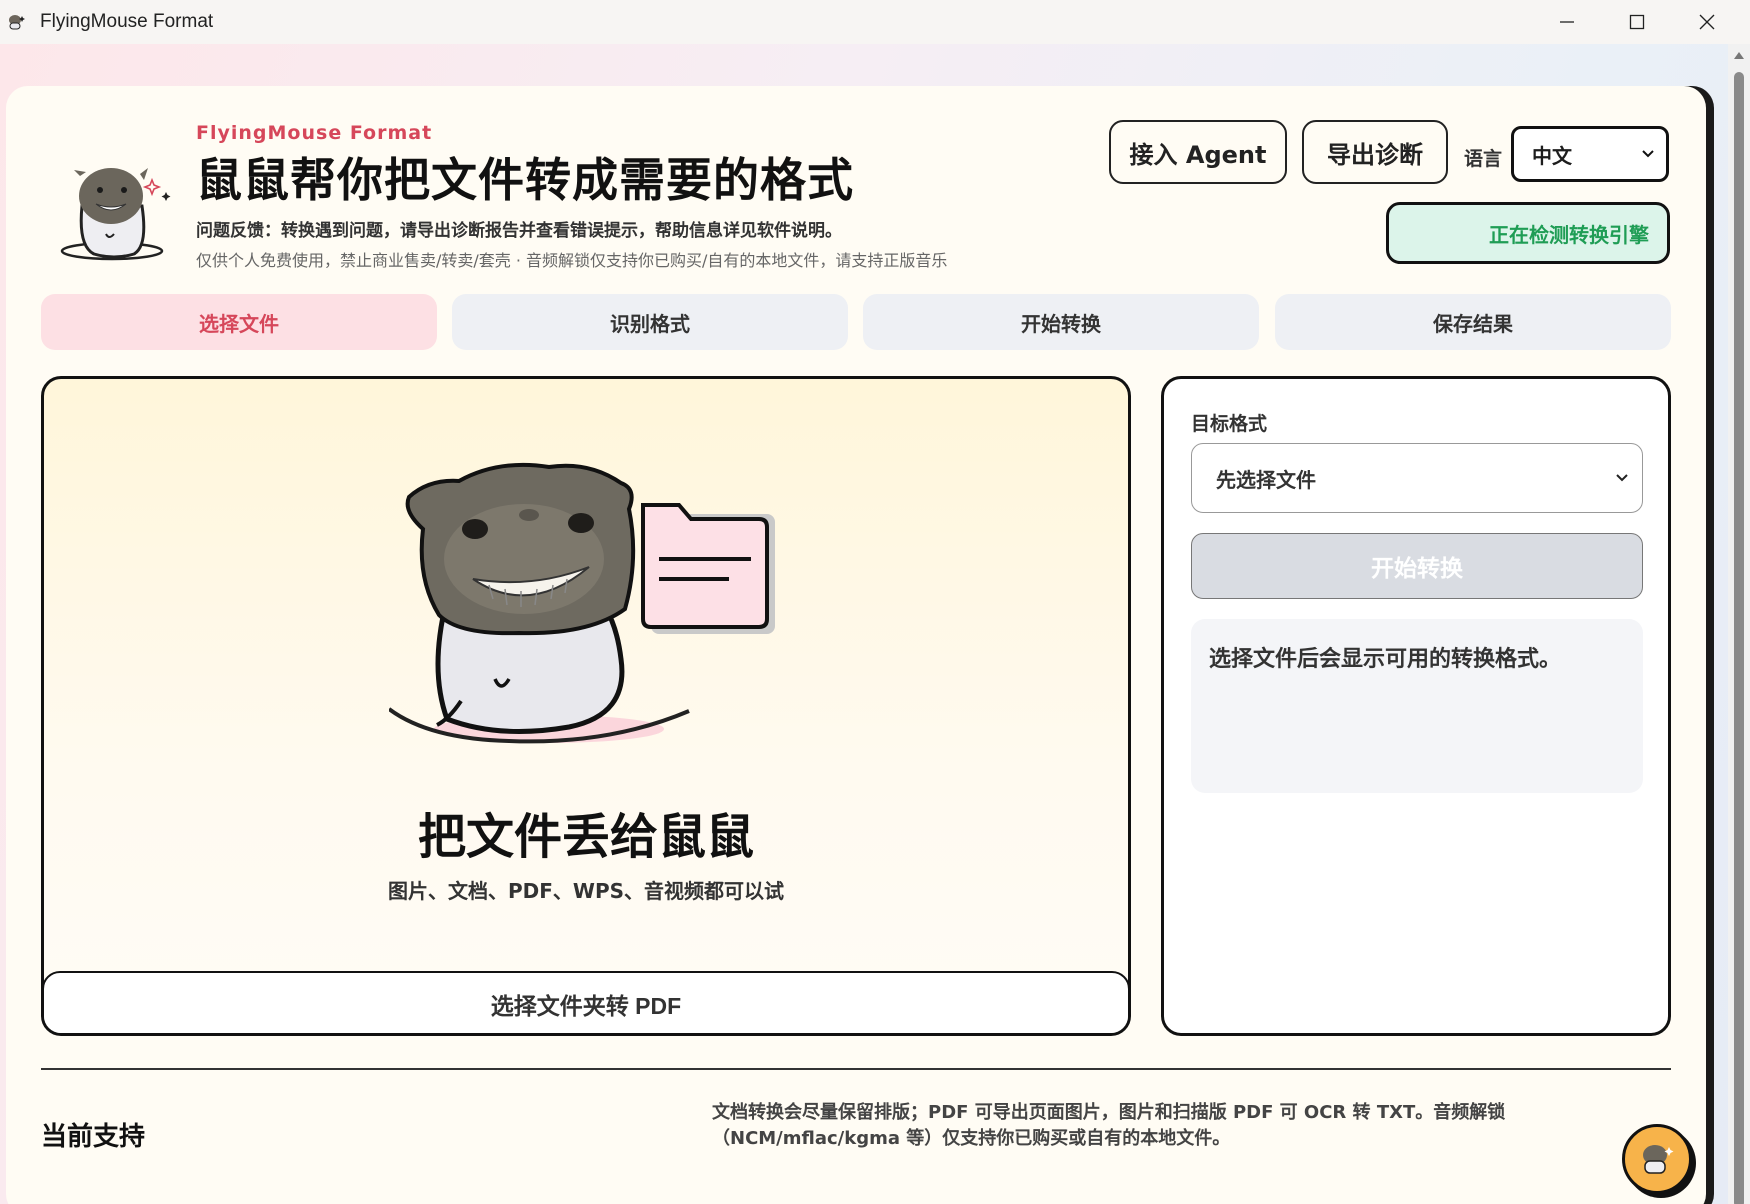 Image resolution: width=1750 pixels, height=1204 pixels. What do you see at coordinates (239, 322) in the screenshot?
I see `tab-select-file: 选择文件` at bounding box center [239, 322].